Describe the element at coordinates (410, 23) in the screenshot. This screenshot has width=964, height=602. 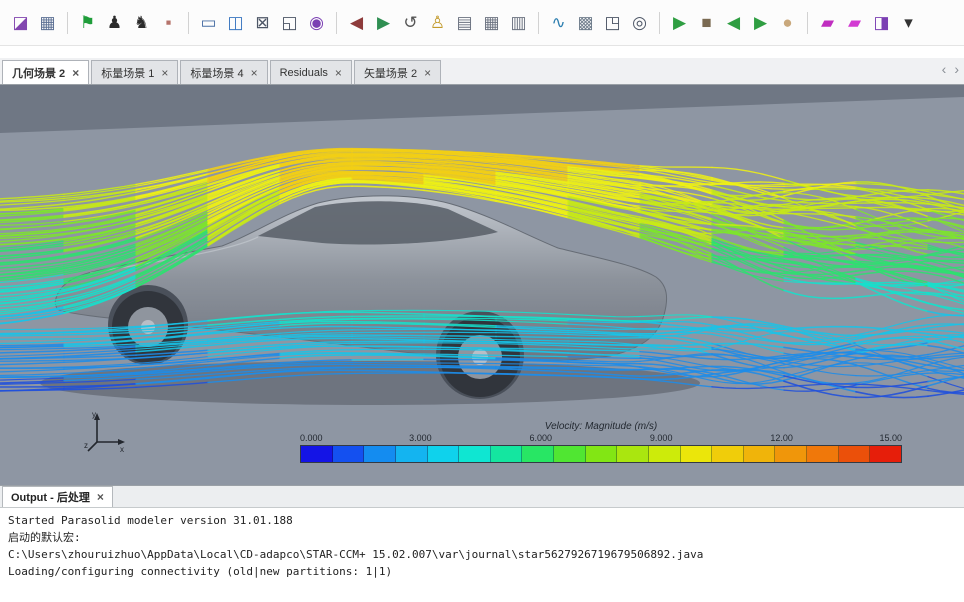
I see `reset-view-icon: ↺` at that location.